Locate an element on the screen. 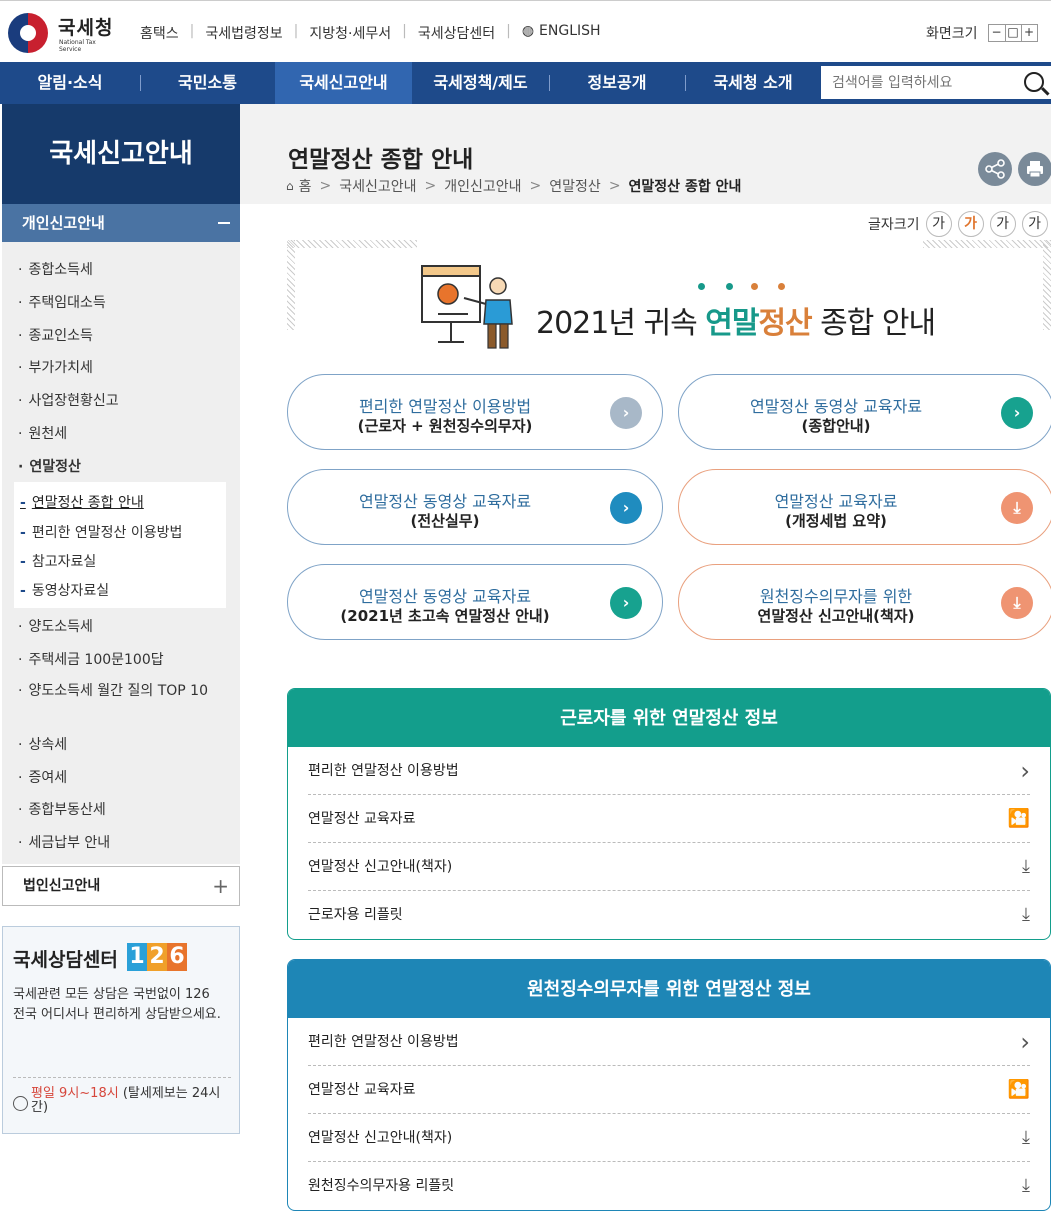  sidebar-title: 국세신고안내 is located at coordinates (121, 154).